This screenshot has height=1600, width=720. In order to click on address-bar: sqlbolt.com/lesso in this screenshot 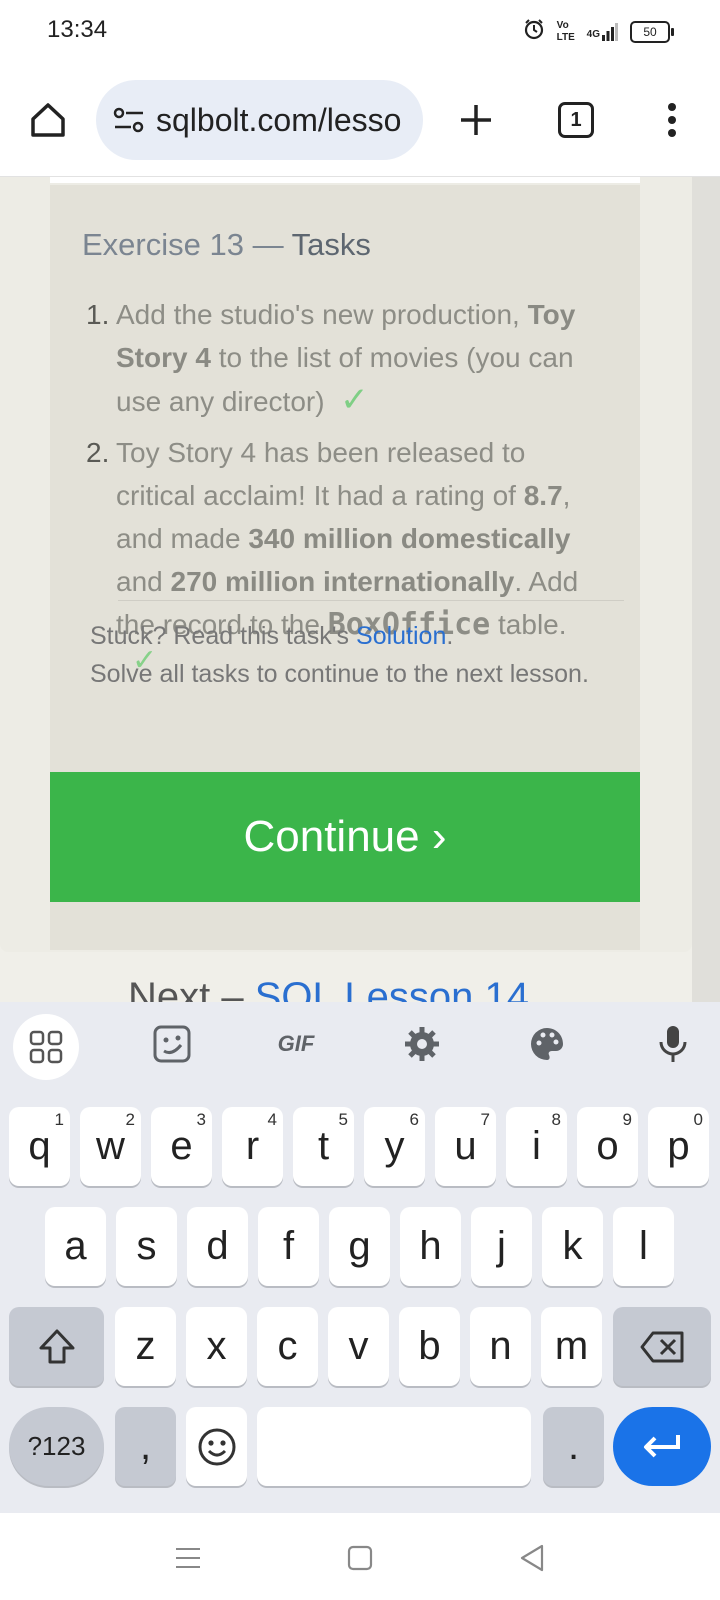, I will do `click(259, 120)`.